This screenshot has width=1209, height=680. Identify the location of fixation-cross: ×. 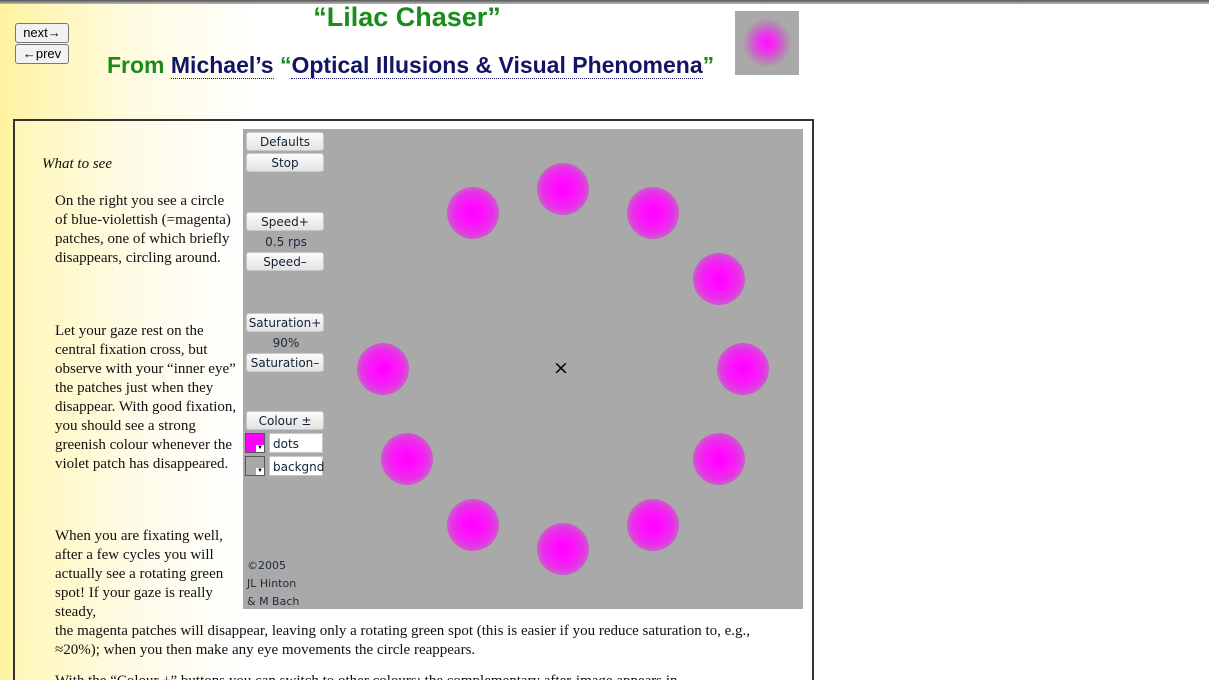
(561, 368).